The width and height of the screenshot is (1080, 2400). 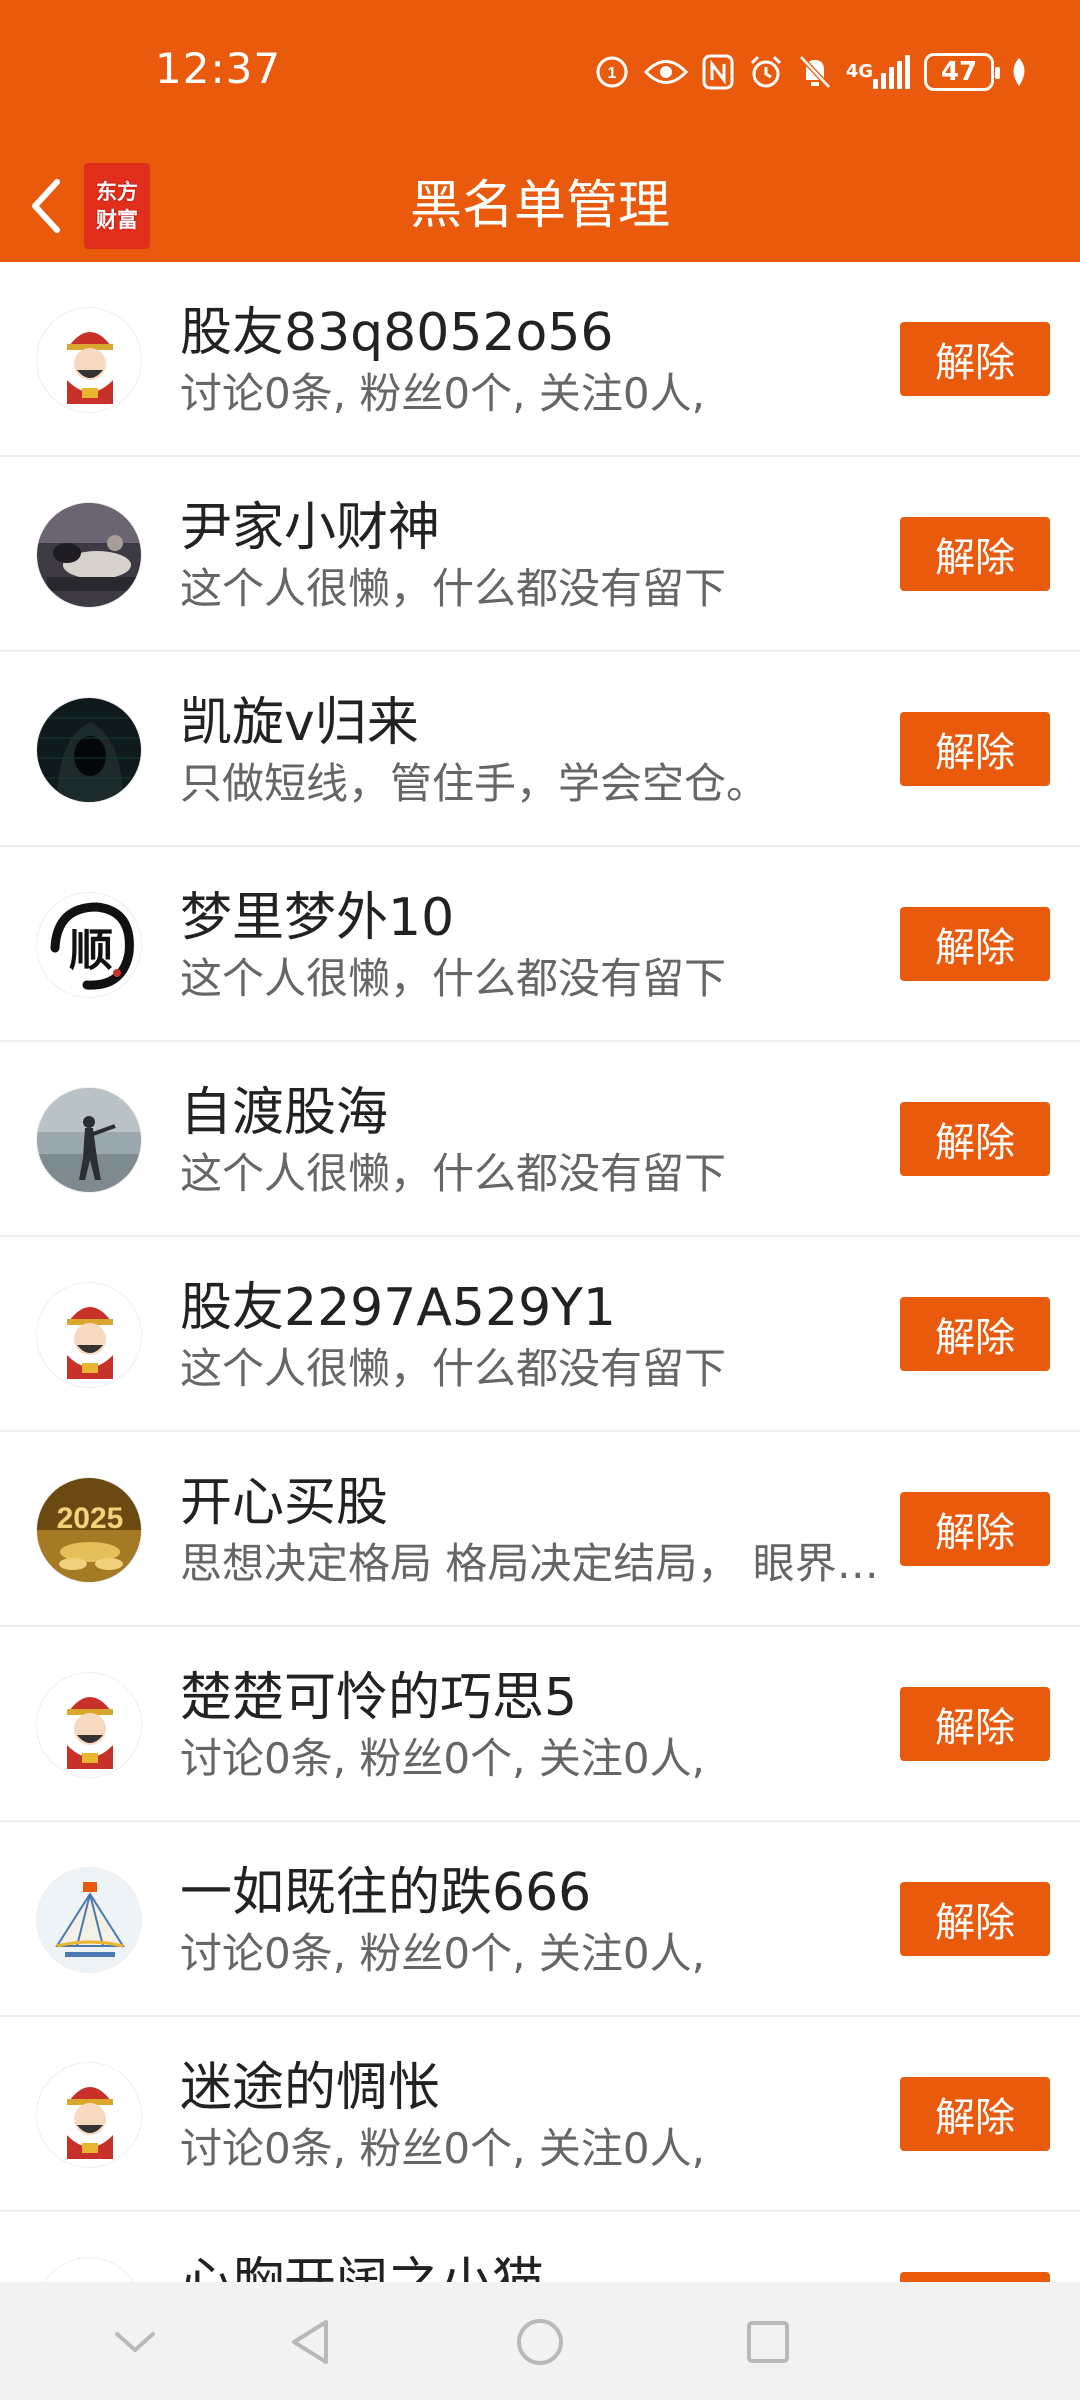 I want to click on list-item: 股友83q8052o56 讨论0条, 粉丝0个, 关注0人, 解除, so click(x=540, y=359).